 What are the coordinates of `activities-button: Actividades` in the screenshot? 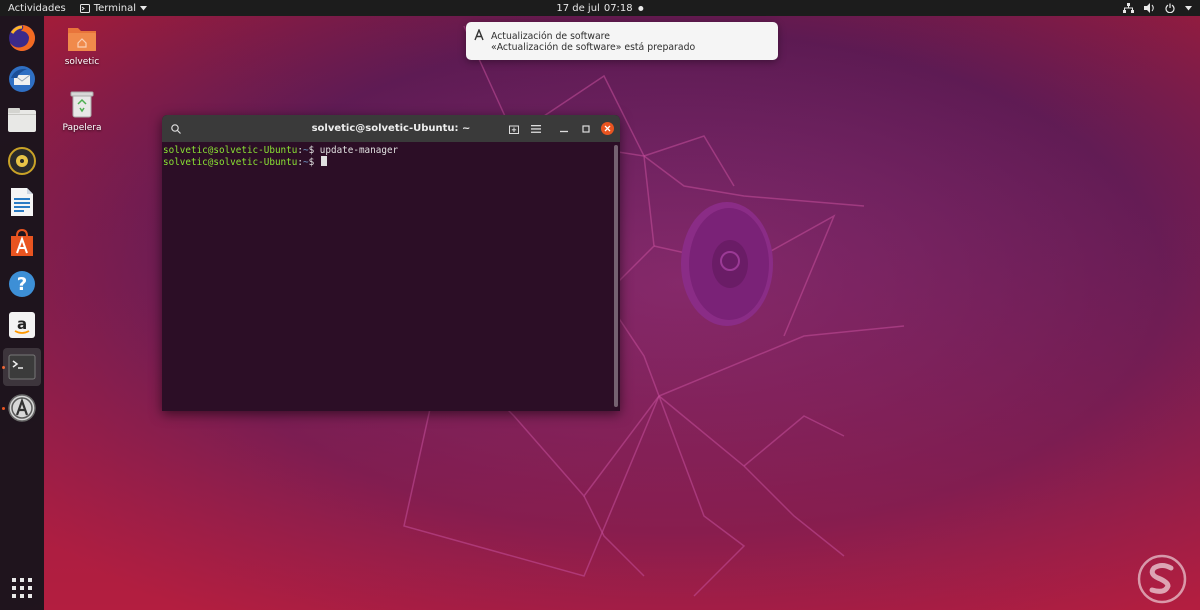 It's located at (37, 8).